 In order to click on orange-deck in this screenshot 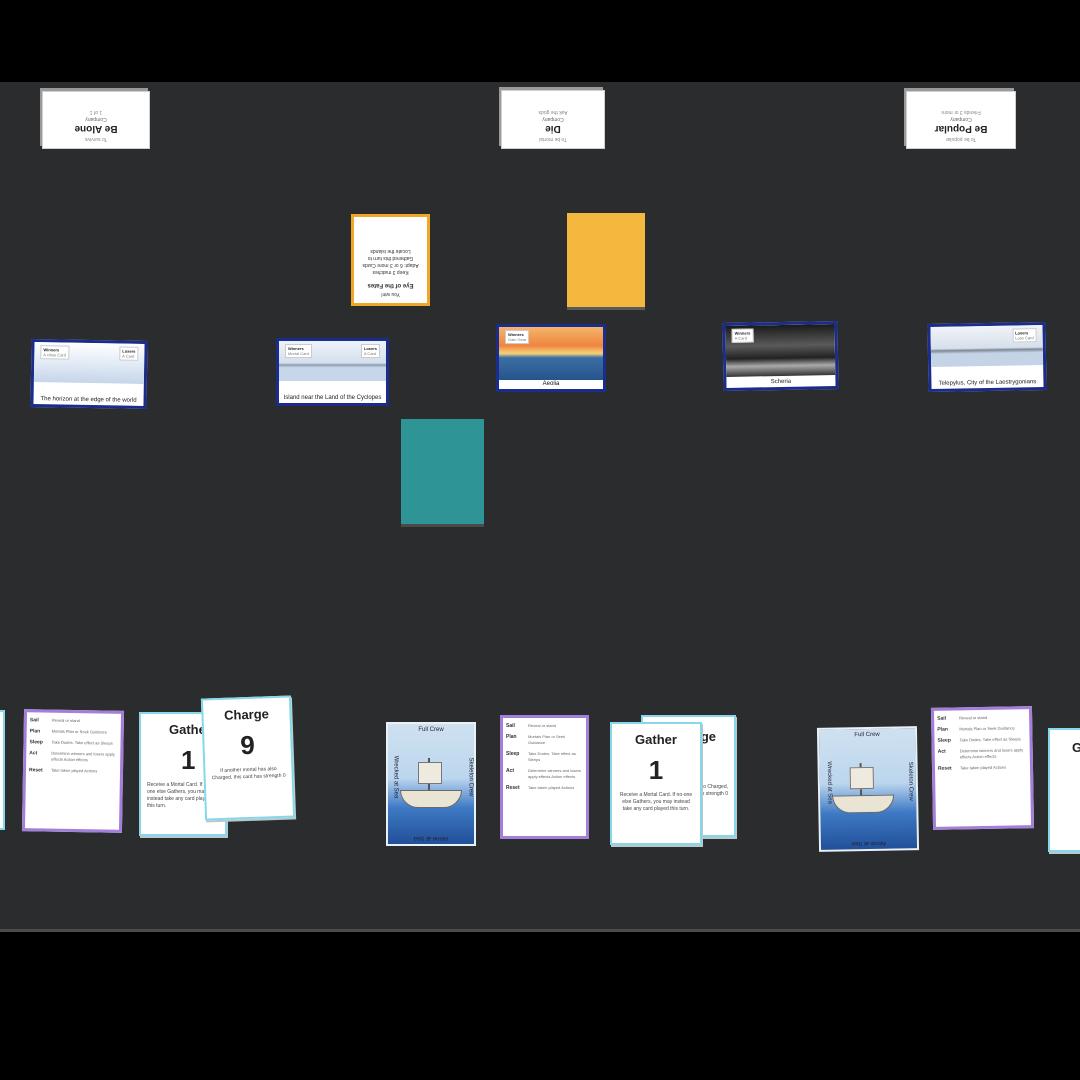, I will do `click(606, 260)`.